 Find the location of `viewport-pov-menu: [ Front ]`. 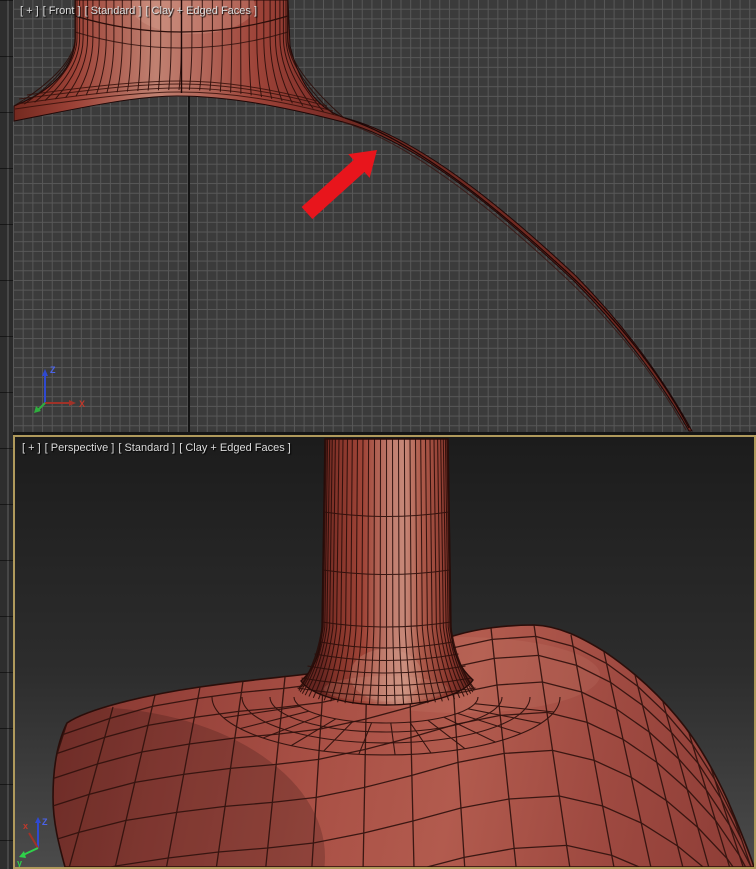

viewport-pov-menu: [ Front ] is located at coordinates (62, 11).